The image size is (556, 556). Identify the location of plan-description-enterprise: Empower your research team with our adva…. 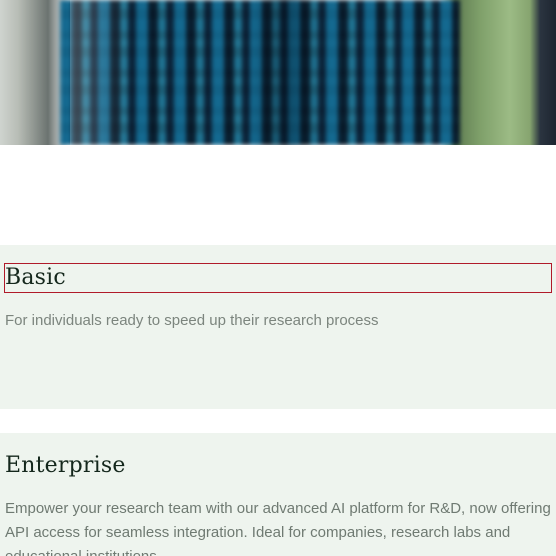
(278, 528).